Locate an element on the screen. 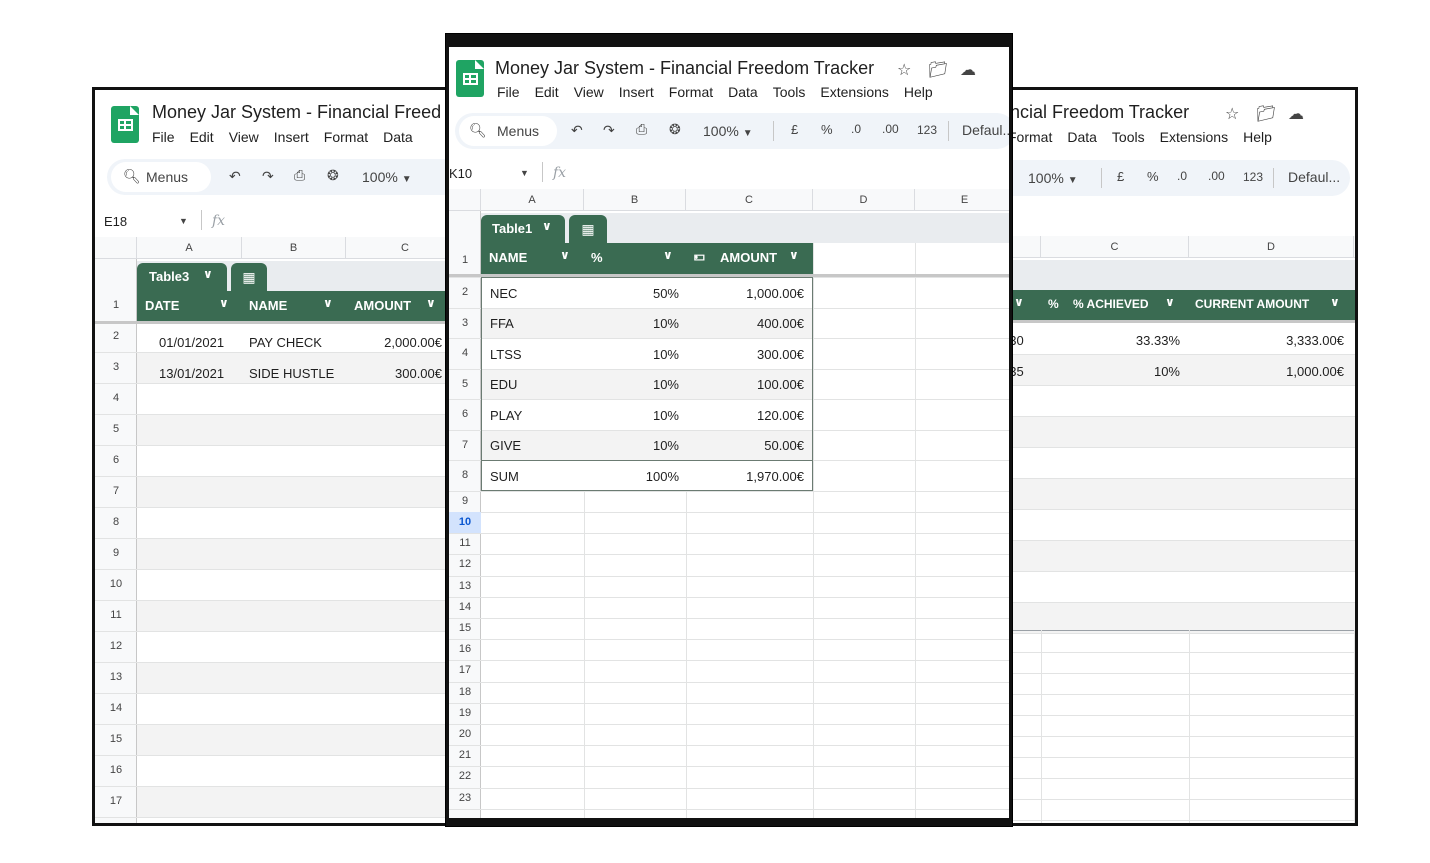  row-number: 6 is located at coordinates (465, 414).